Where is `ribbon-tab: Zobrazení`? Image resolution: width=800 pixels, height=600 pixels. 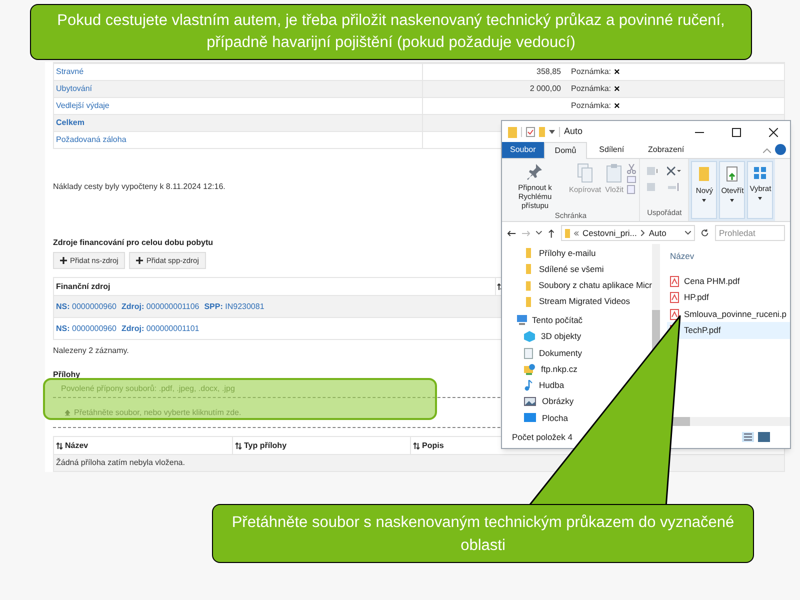 ribbon-tab: Zobrazení is located at coordinates (666, 150).